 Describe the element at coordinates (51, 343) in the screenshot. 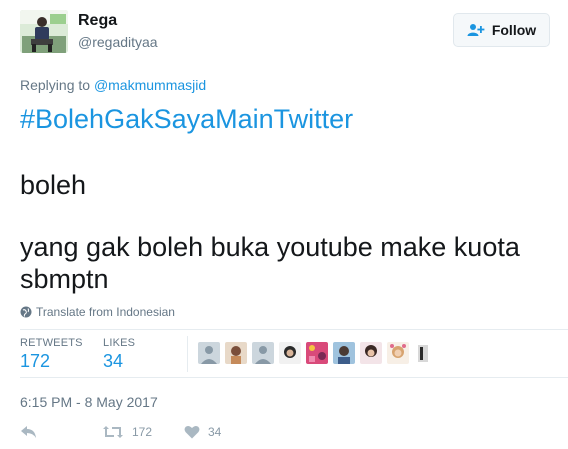

I see `retweets-label: RETWEETS` at that location.